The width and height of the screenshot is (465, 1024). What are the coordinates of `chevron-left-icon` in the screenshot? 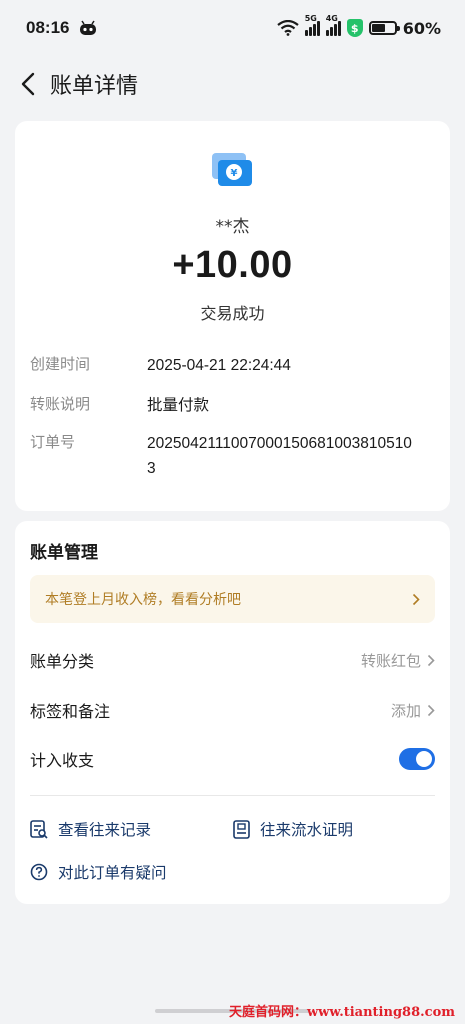 It's located at (28, 84).